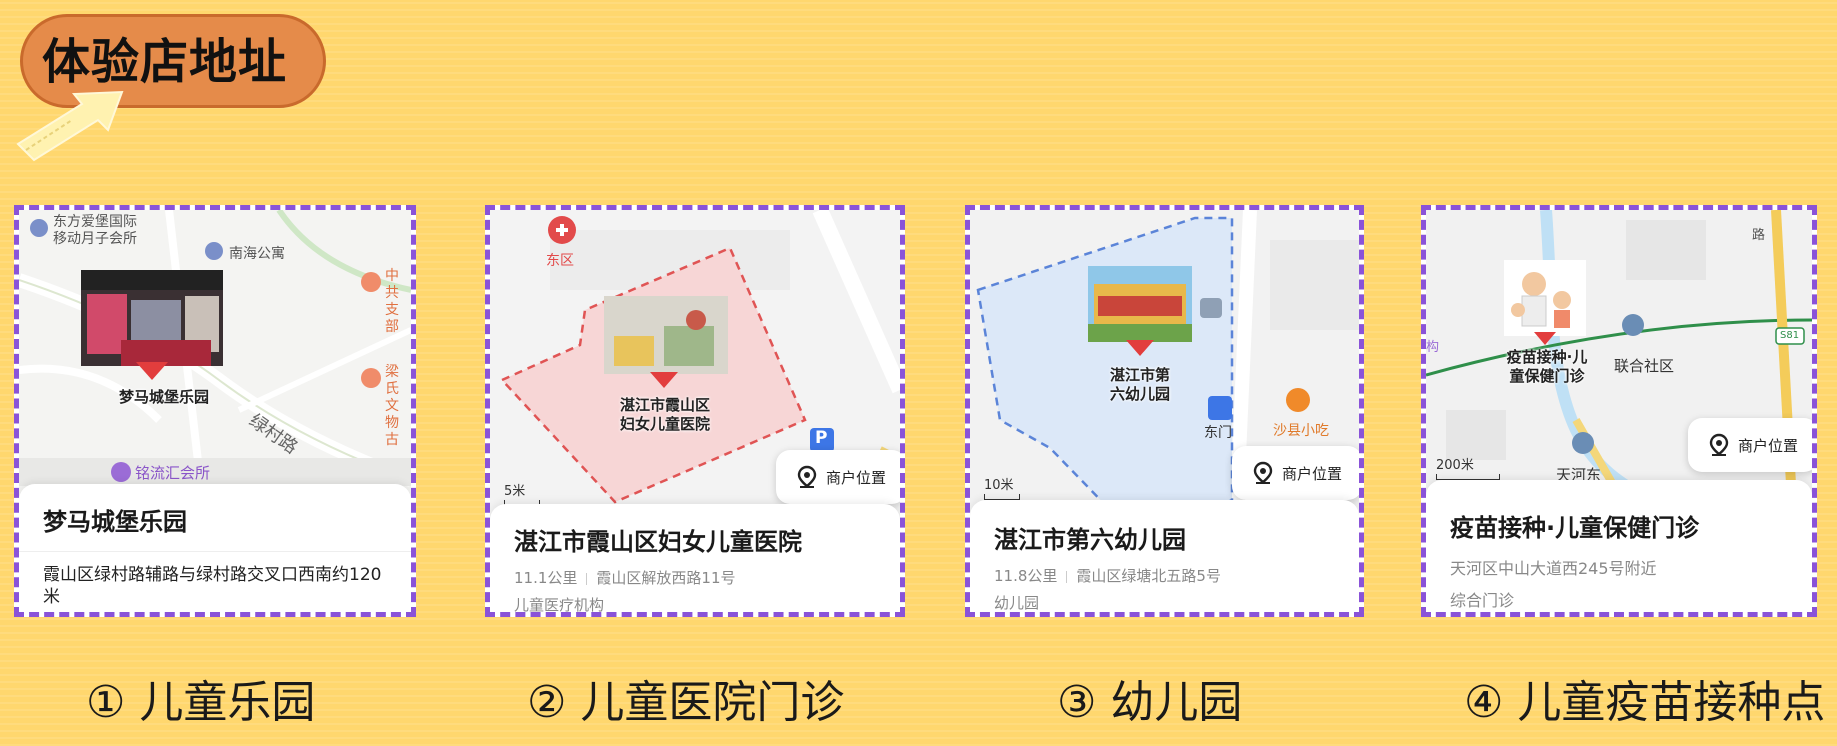 The height and width of the screenshot is (746, 1837). What do you see at coordinates (1575, 528) in the screenshot?
I see `place-title: 疫苗接种·儿童保健门诊` at bounding box center [1575, 528].